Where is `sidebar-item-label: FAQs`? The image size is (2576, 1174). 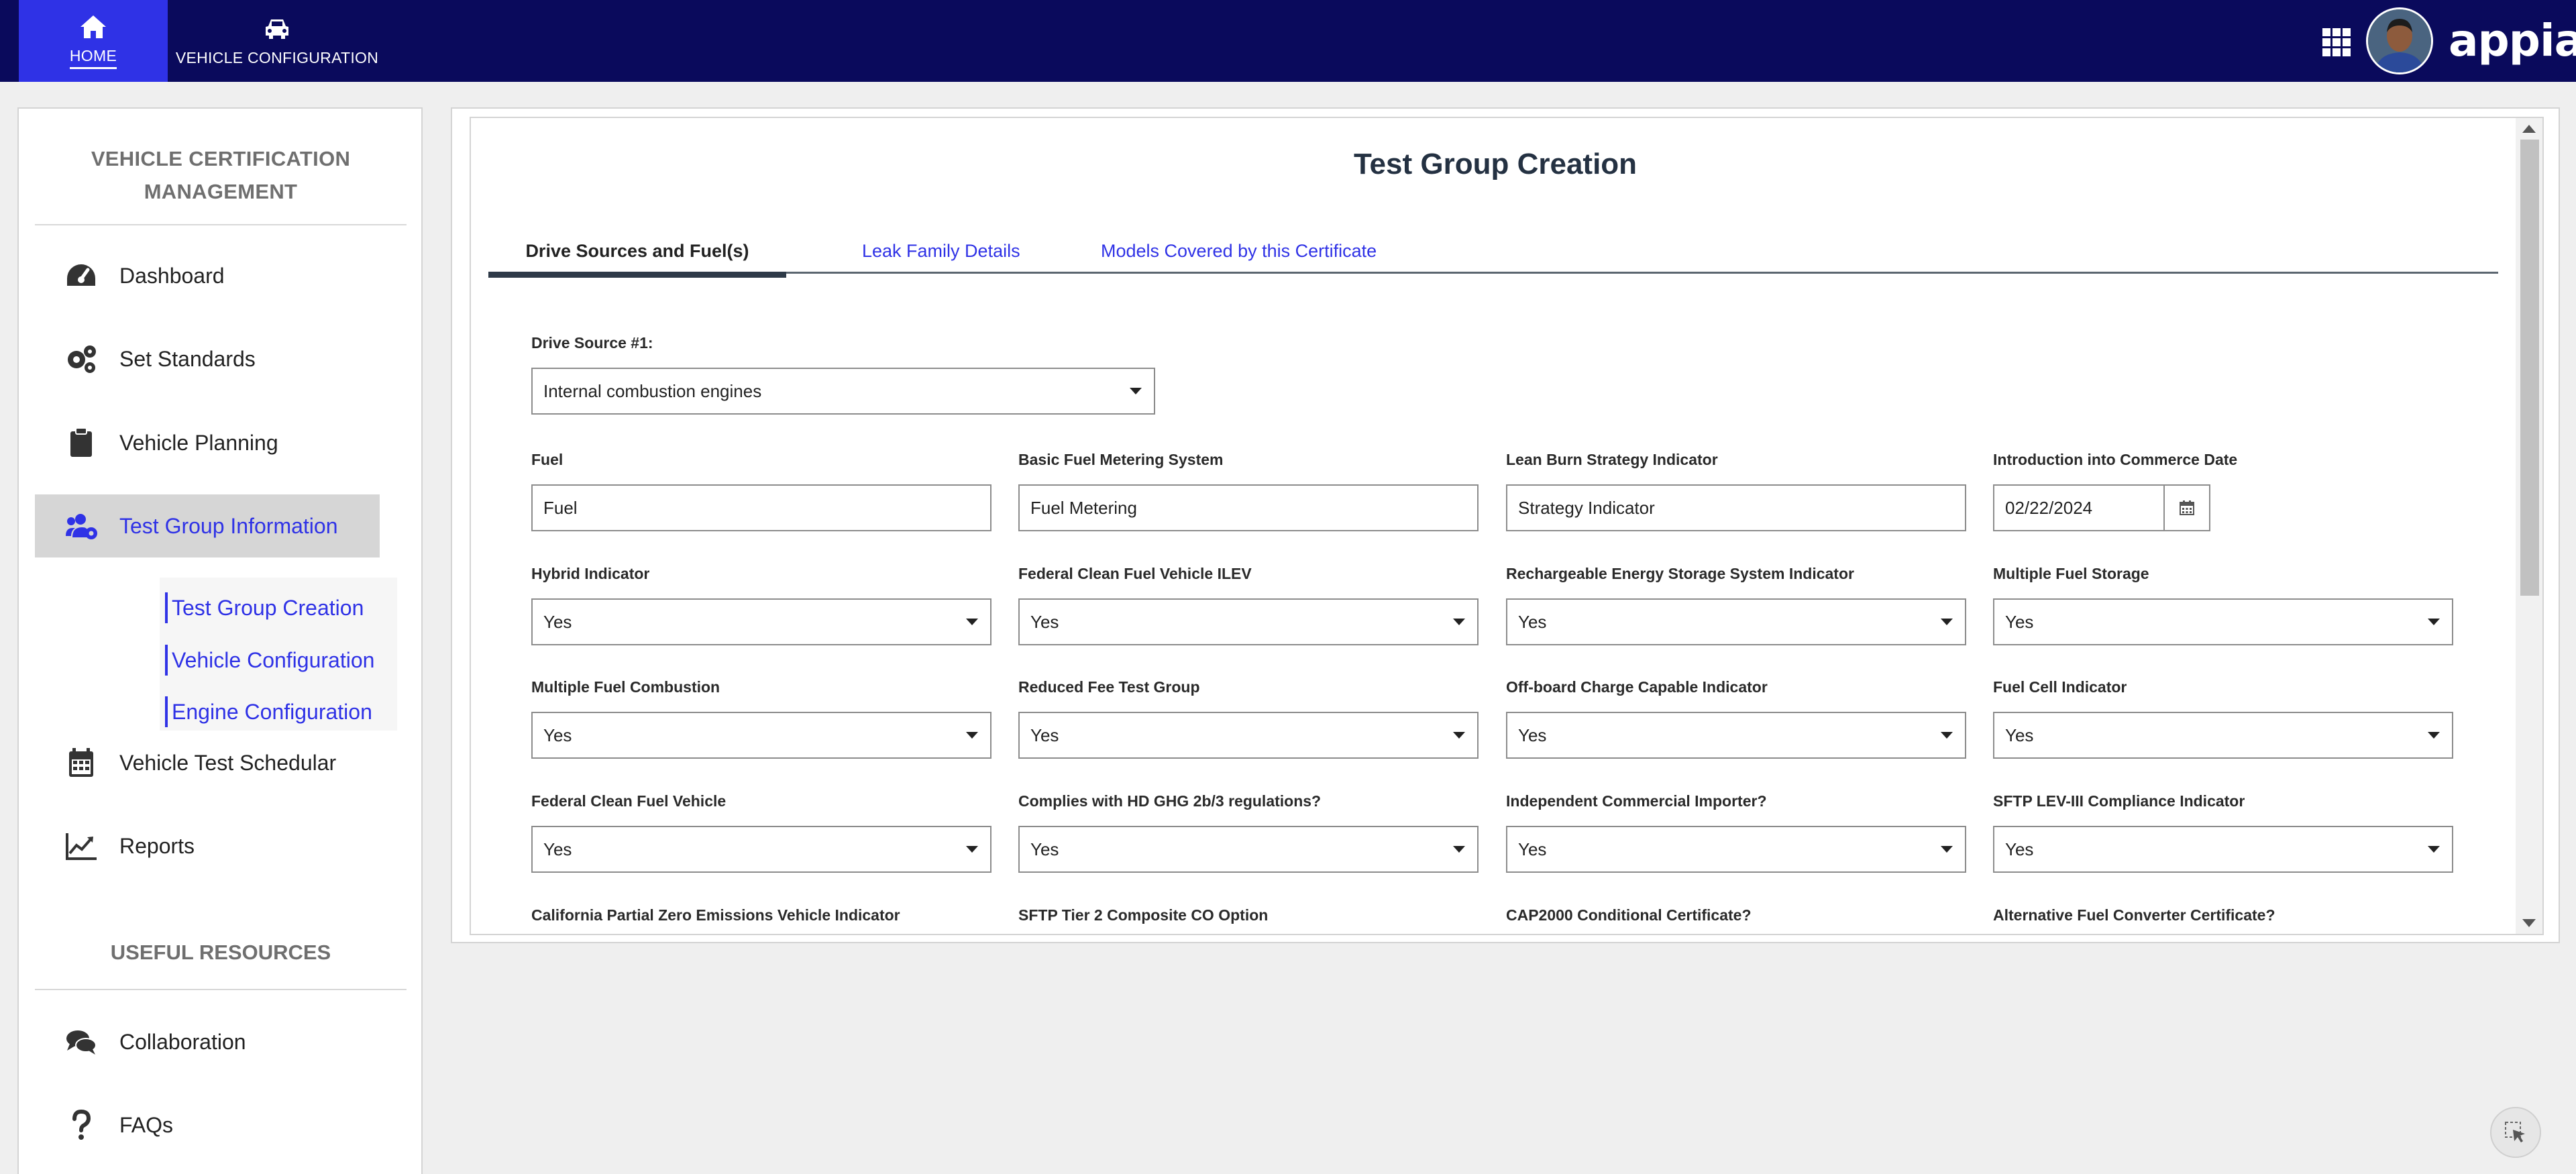
sidebar-item-label: FAQs is located at coordinates (146, 1124).